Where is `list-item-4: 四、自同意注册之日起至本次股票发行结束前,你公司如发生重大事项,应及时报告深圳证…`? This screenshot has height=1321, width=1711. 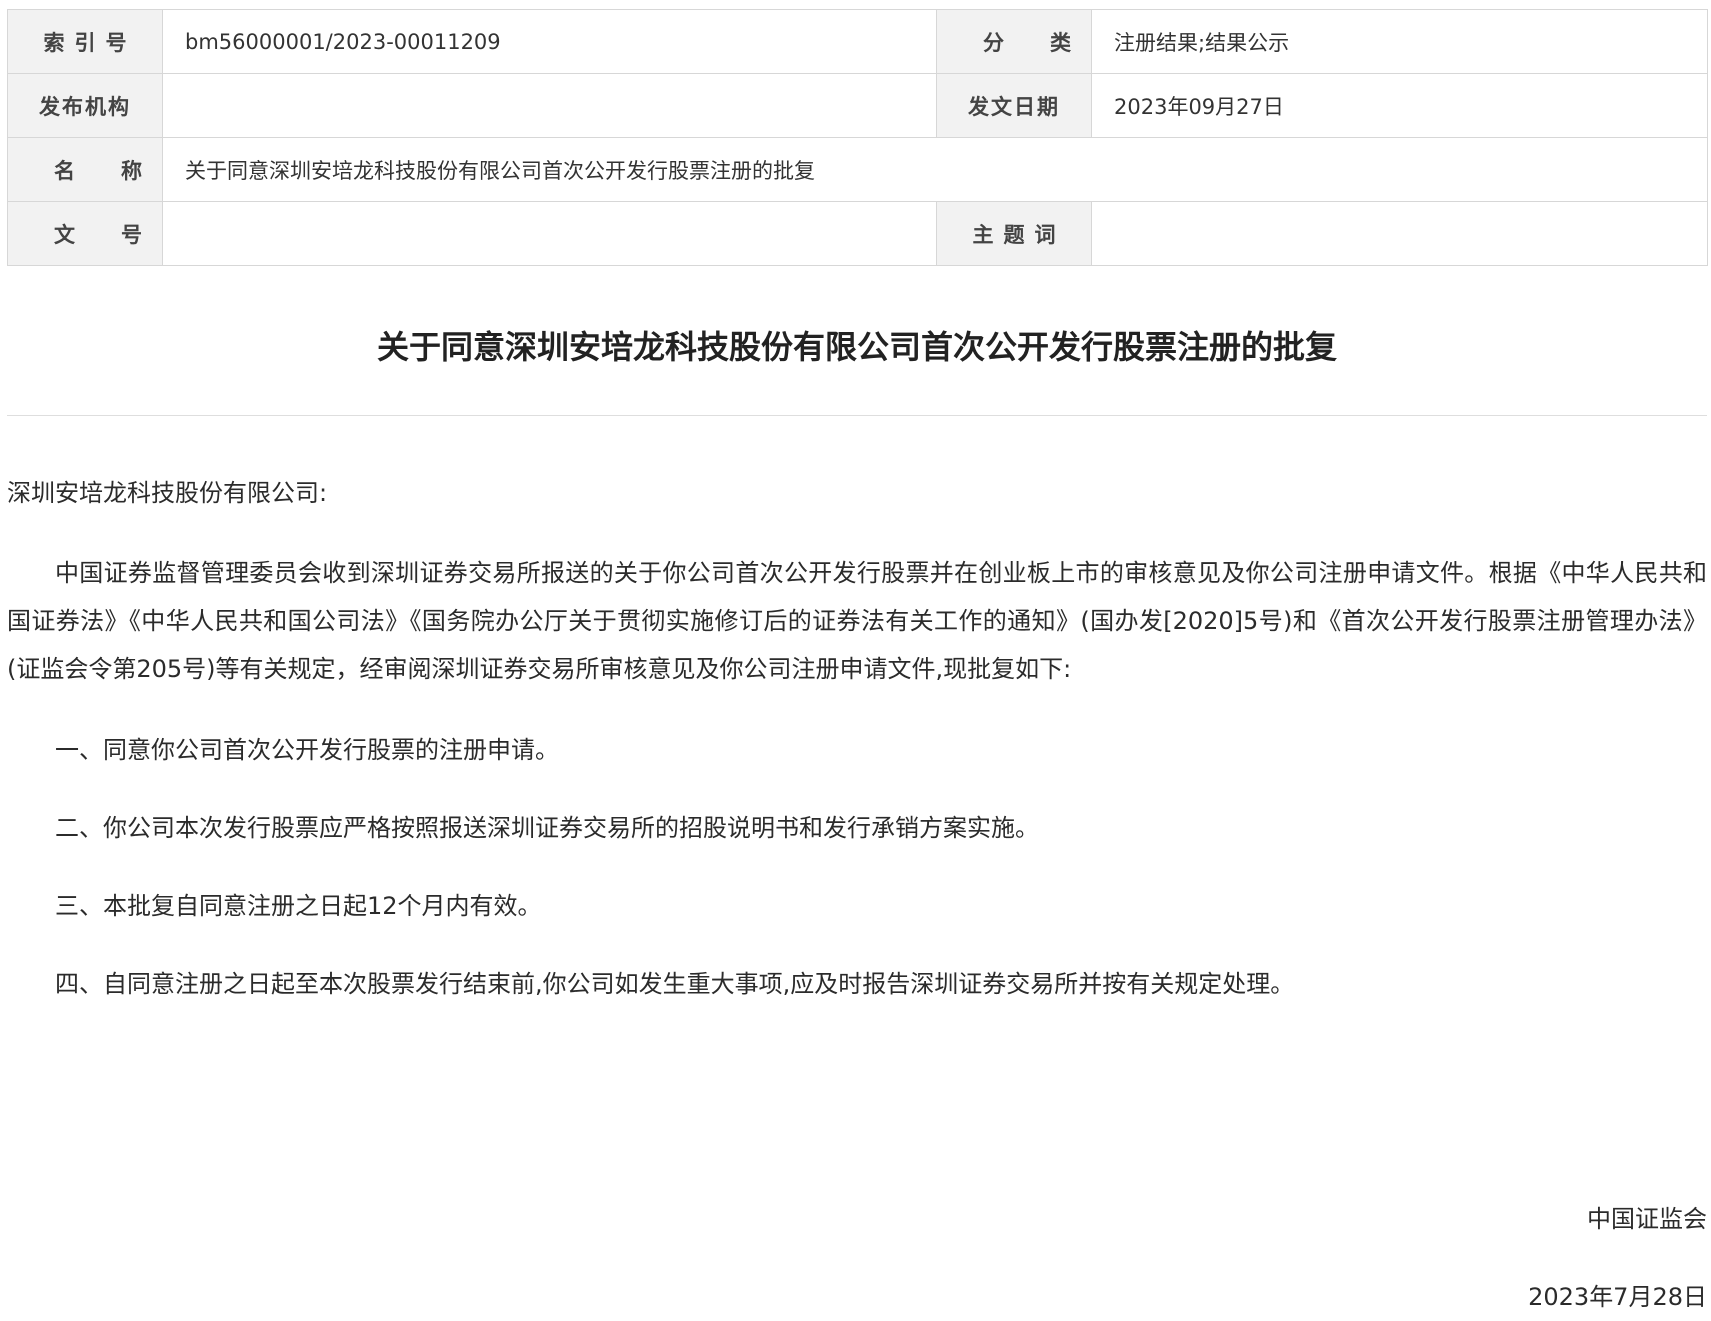 list-item-4: 四、自同意注册之日起至本次股票发行结束前,你公司如发生重大事项,应及时报告深圳证… is located at coordinates (675, 984).